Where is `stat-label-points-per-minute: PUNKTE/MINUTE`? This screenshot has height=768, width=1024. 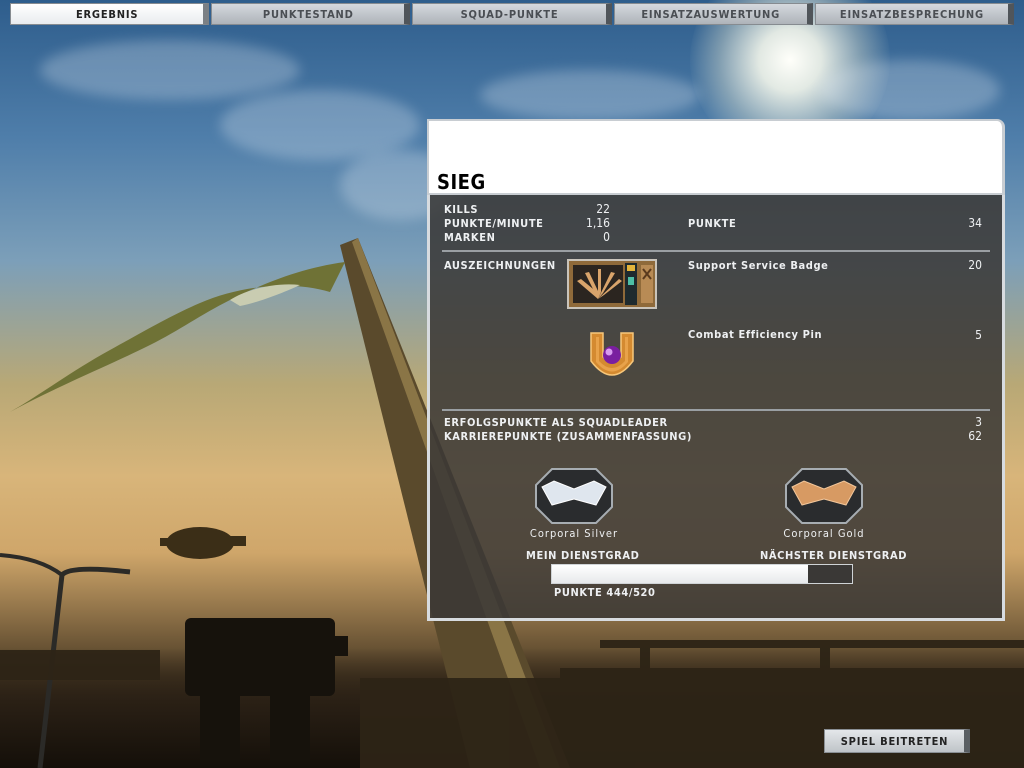
stat-label-points-per-minute: PUNKTE/MINUTE is located at coordinates (494, 223).